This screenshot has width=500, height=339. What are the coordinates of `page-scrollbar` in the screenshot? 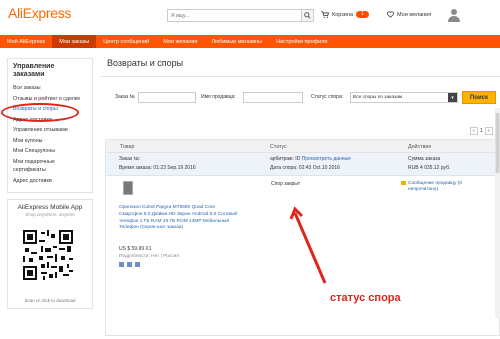 It's located at (497, 213).